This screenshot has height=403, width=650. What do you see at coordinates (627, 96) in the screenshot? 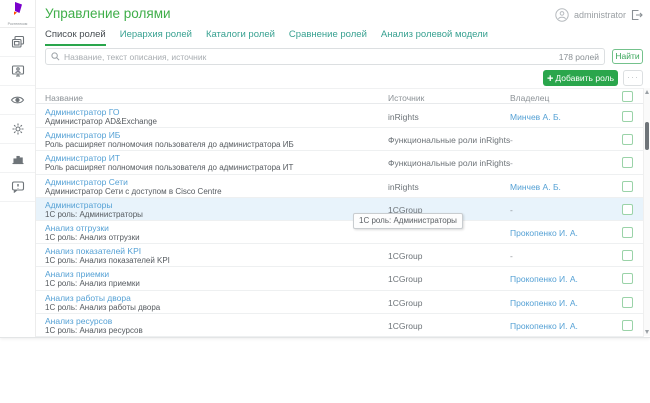
I see `select-all-checkbox` at bounding box center [627, 96].